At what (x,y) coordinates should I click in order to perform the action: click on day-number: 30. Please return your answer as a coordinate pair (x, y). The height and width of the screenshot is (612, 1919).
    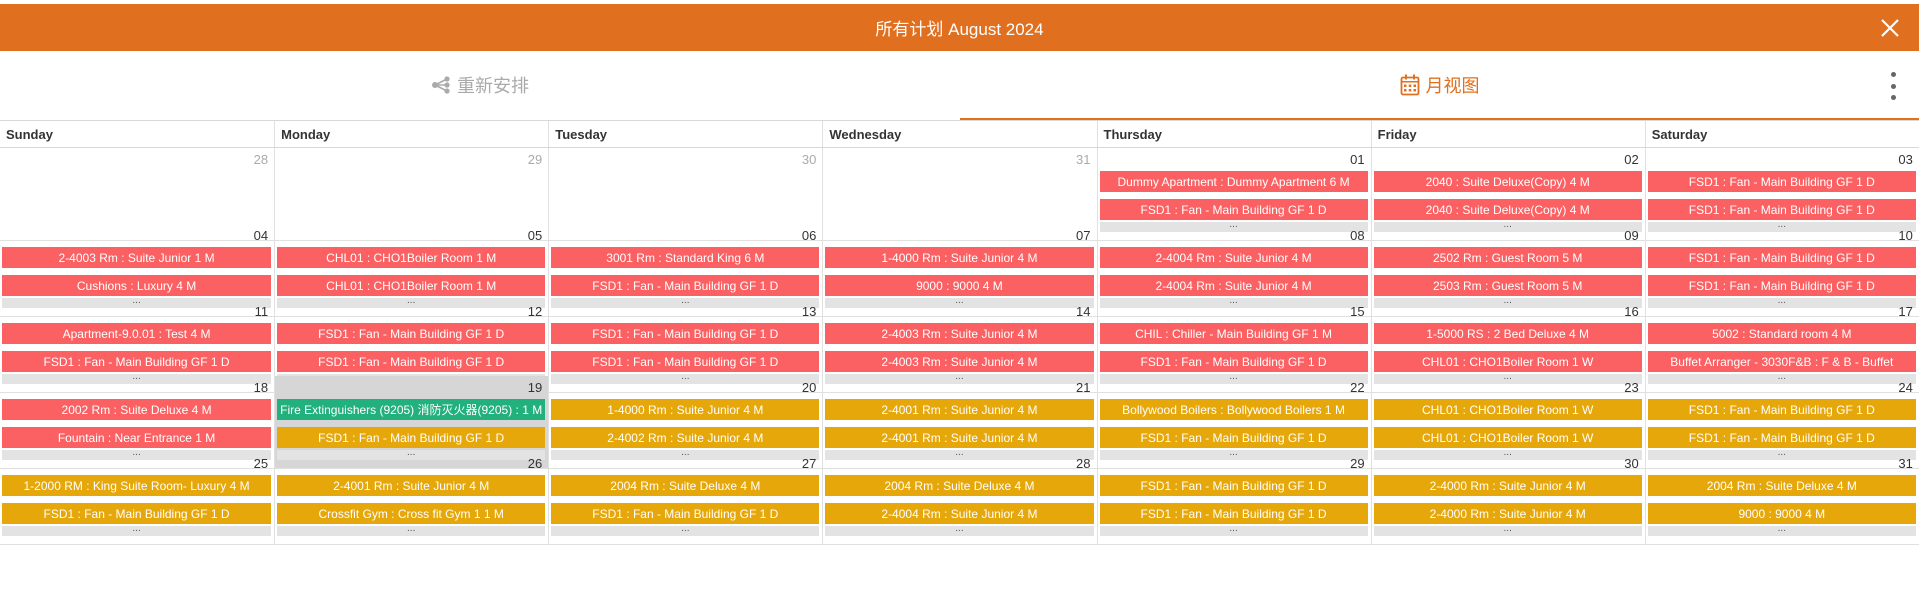
    Looking at the image, I should click on (809, 159).